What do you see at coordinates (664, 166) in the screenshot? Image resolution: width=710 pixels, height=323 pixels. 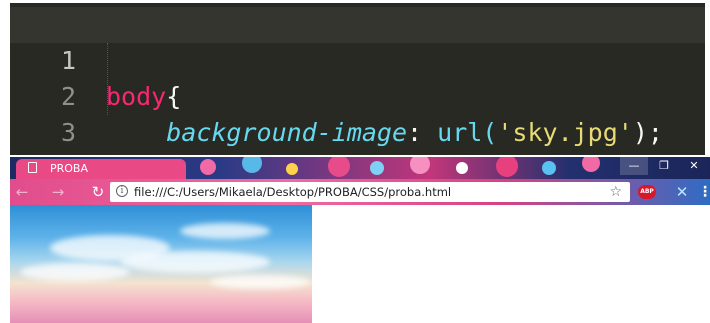 I see `maximize-button: ❐` at bounding box center [664, 166].